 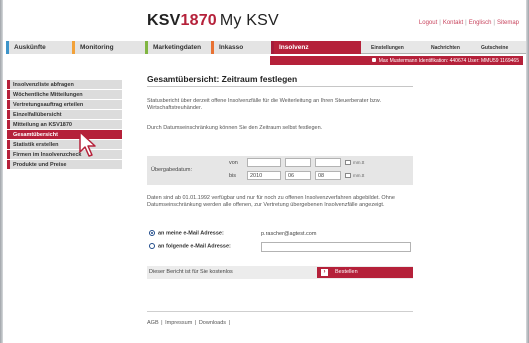 What do you see at coordinates (298, 162) in the screenshot?
I see `from-month-field` at bounding box center [298, 162].